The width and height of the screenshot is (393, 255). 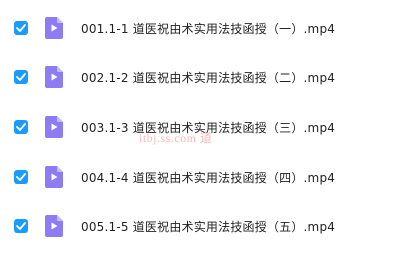 What do you see at coordinates (208, 127) in the screenshot?
I see `file-name: 003.1-3 道医祝由术实用法技函授（三）.mp4` at bounding box center [208, 127].